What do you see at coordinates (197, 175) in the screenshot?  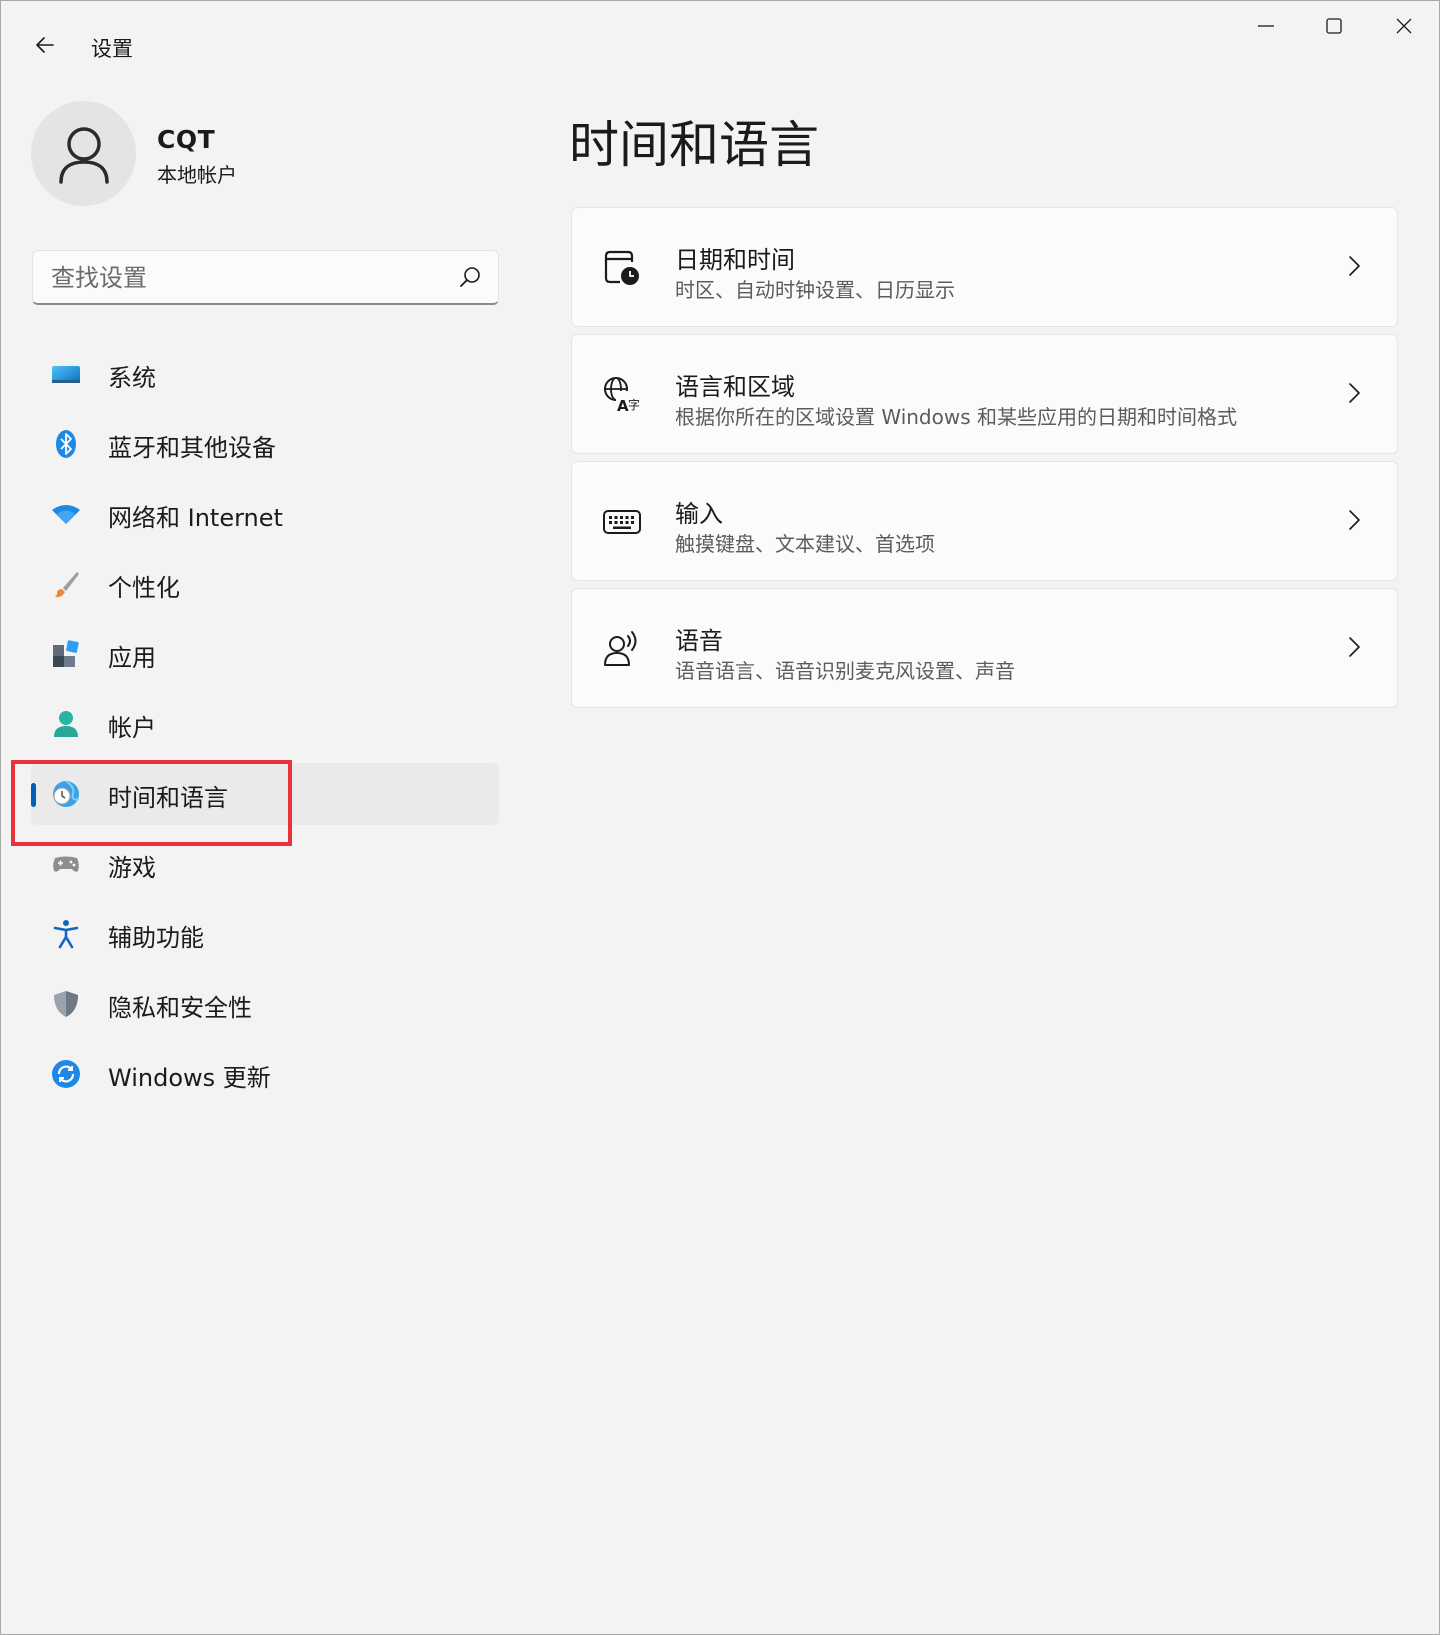 I see `account-type: 本地帐户` at bounding box center [197, 175].